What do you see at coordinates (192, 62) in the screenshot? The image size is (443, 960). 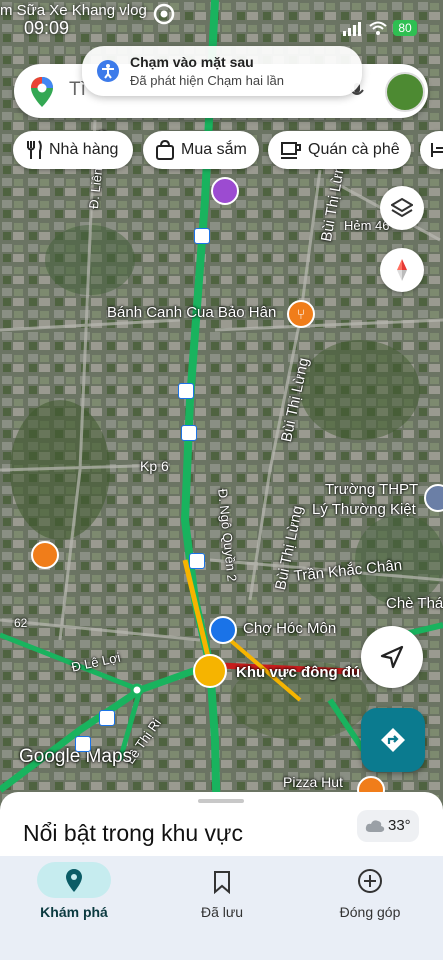 I see `notification-title: Chạm vào mặt sau` at bounding box center [192, 62].